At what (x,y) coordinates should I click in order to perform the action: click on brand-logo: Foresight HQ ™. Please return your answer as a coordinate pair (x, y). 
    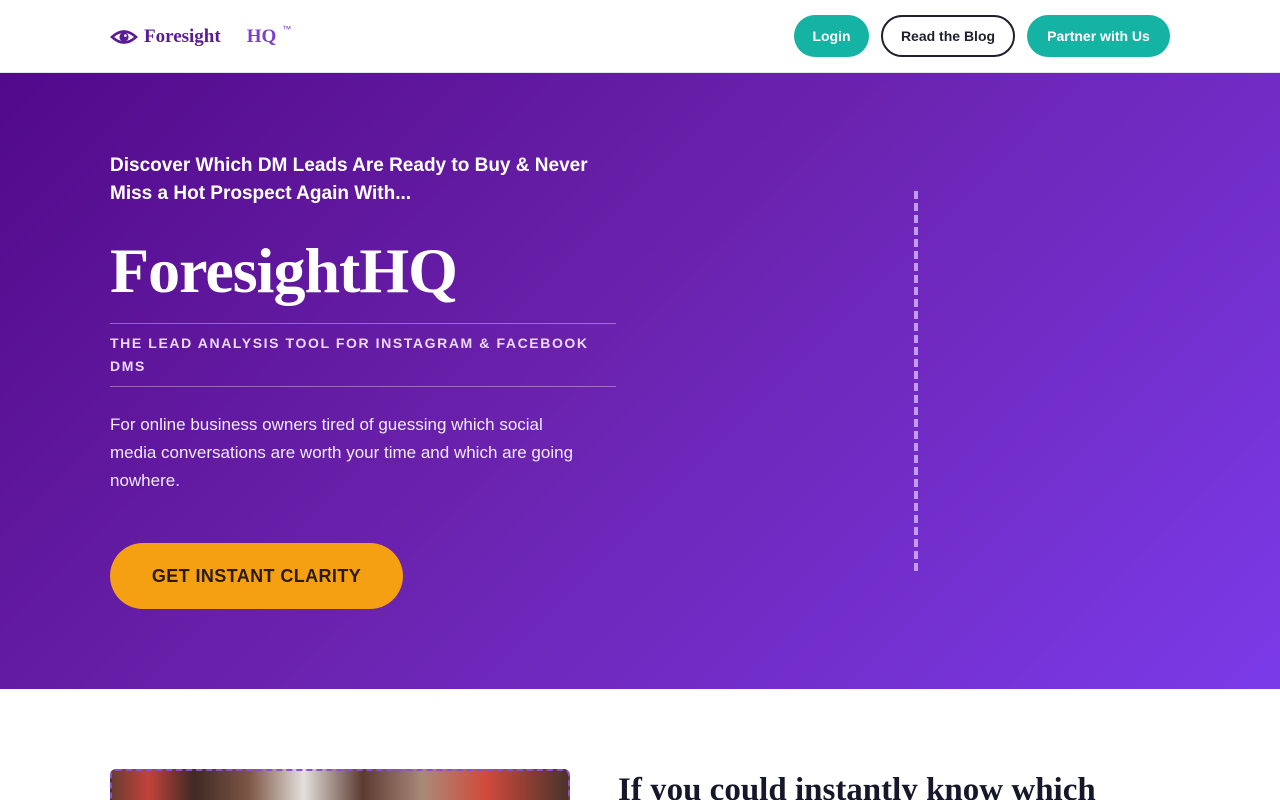
    Looking at the image, I should click on (200, 37).